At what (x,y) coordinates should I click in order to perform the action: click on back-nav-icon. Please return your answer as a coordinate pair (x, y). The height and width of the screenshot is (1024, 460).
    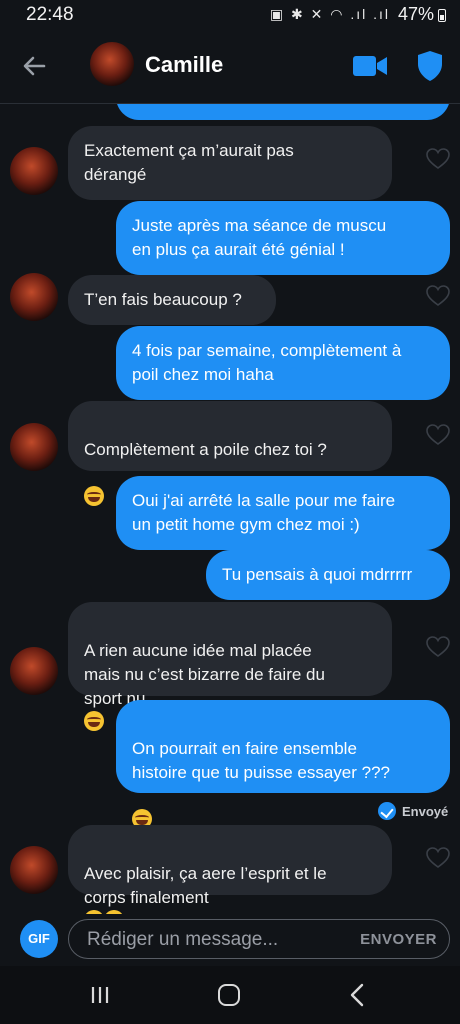
    Looking at the image, I should click on (357, 995).